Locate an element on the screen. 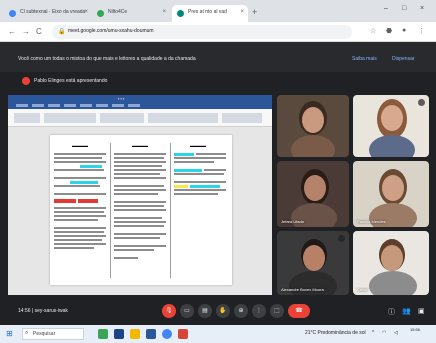  weather-widget: 21°C Predominância de sol is located at coordinates (335, 333).